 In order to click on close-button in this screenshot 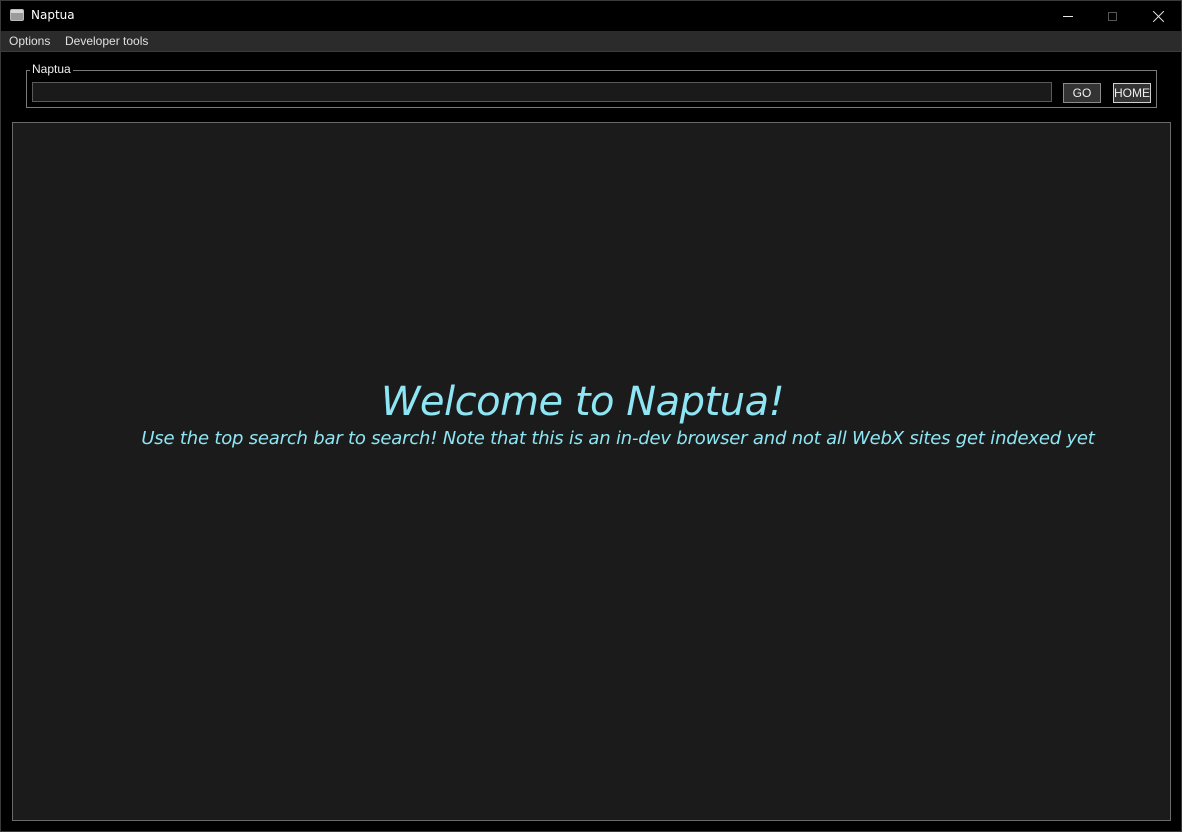, I will do `click(1158, 16)`.